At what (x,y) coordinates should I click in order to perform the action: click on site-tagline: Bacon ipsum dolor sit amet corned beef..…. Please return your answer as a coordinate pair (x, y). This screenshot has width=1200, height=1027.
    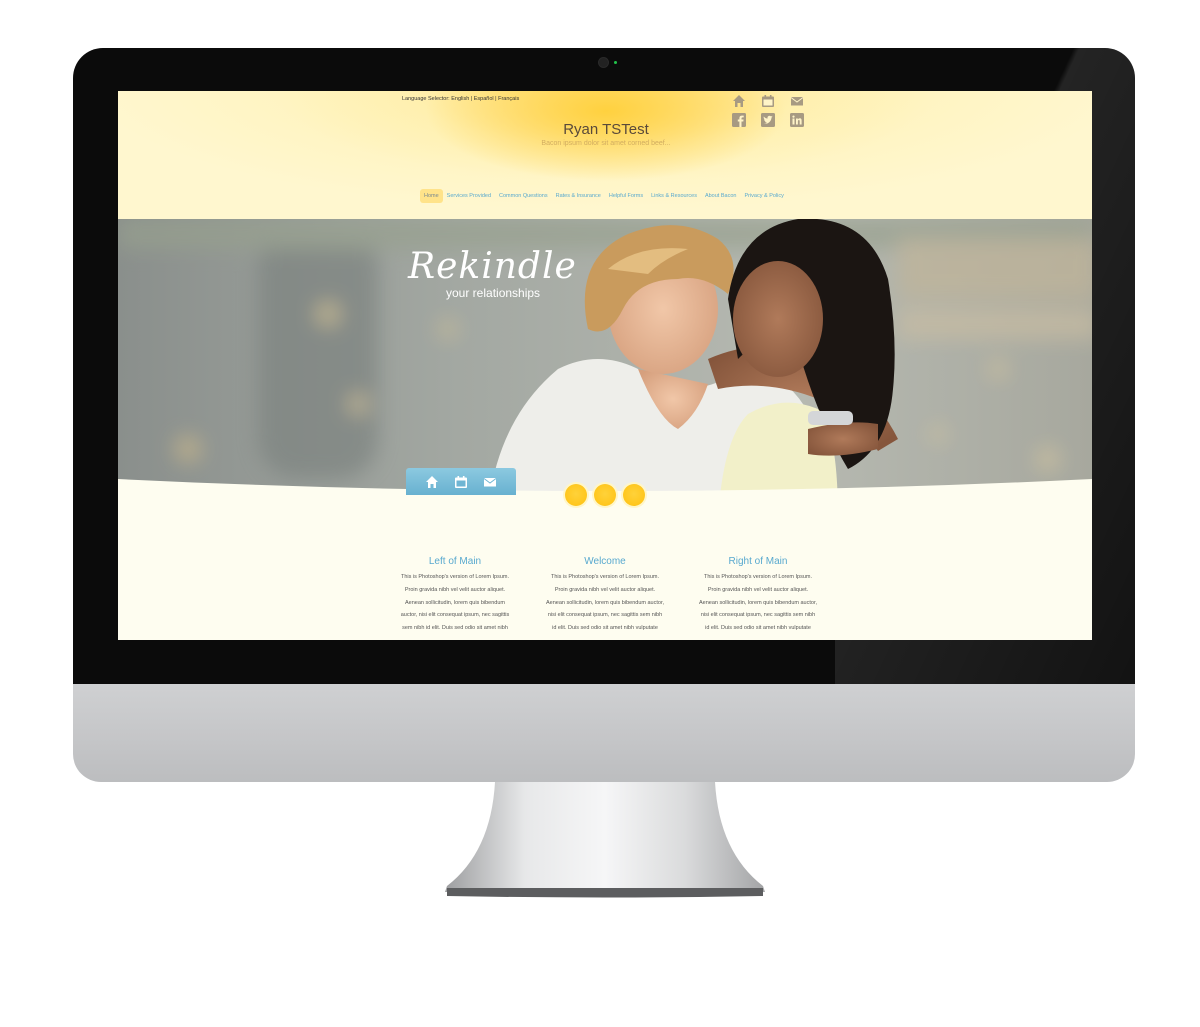
    Looking at the image, I should click on (606, 143).